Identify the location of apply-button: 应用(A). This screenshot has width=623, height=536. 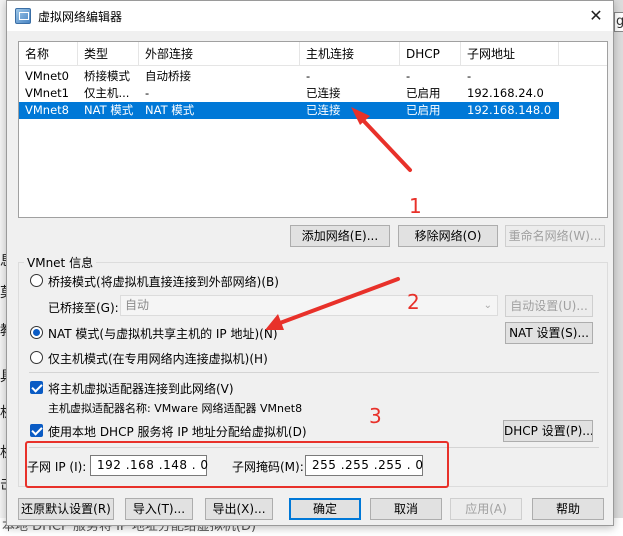
(486, 509).